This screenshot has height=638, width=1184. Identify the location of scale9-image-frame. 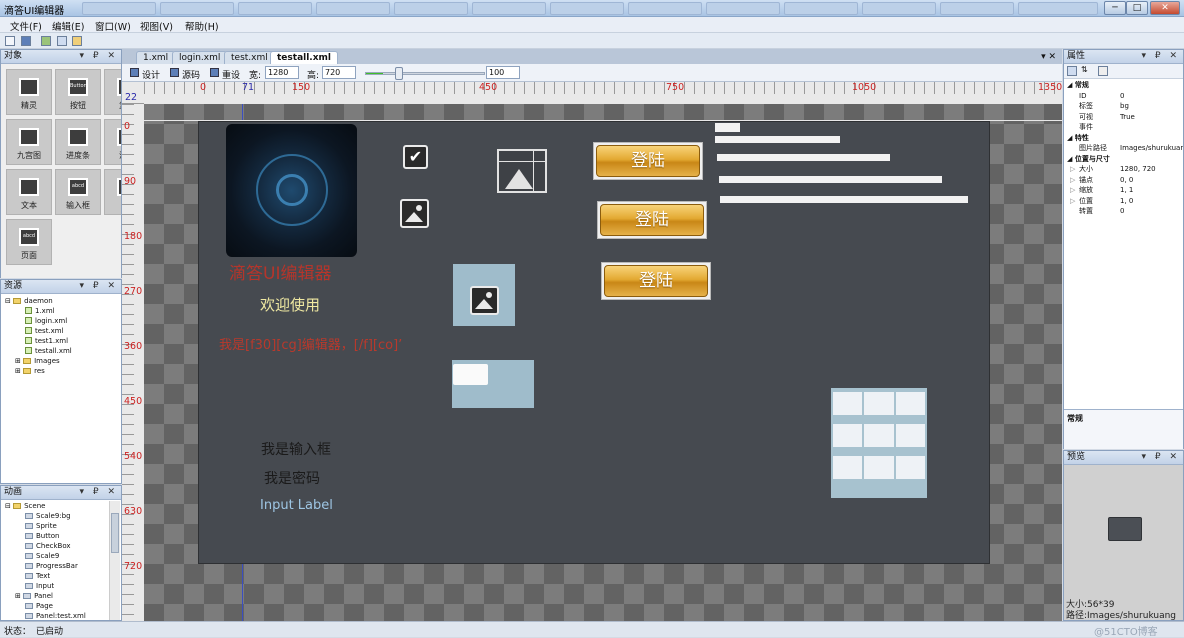
(522, 171).